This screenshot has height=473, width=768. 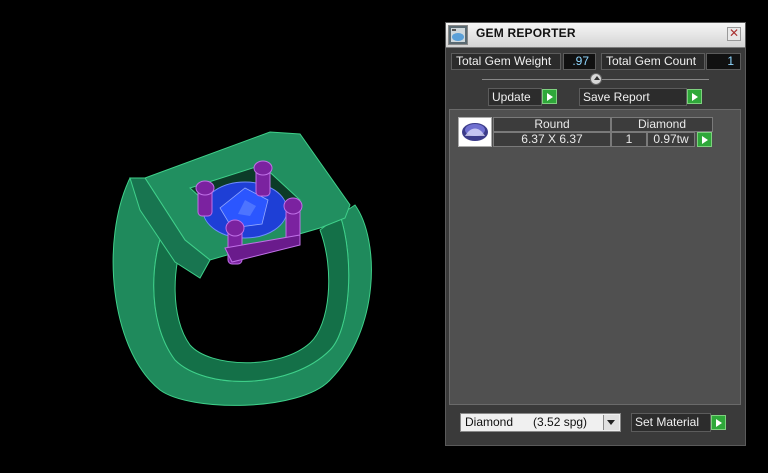 What do you see at coordinates (549, 96) in the screenshot?
I see `update-play-icon` at bounding box center [549, 96].